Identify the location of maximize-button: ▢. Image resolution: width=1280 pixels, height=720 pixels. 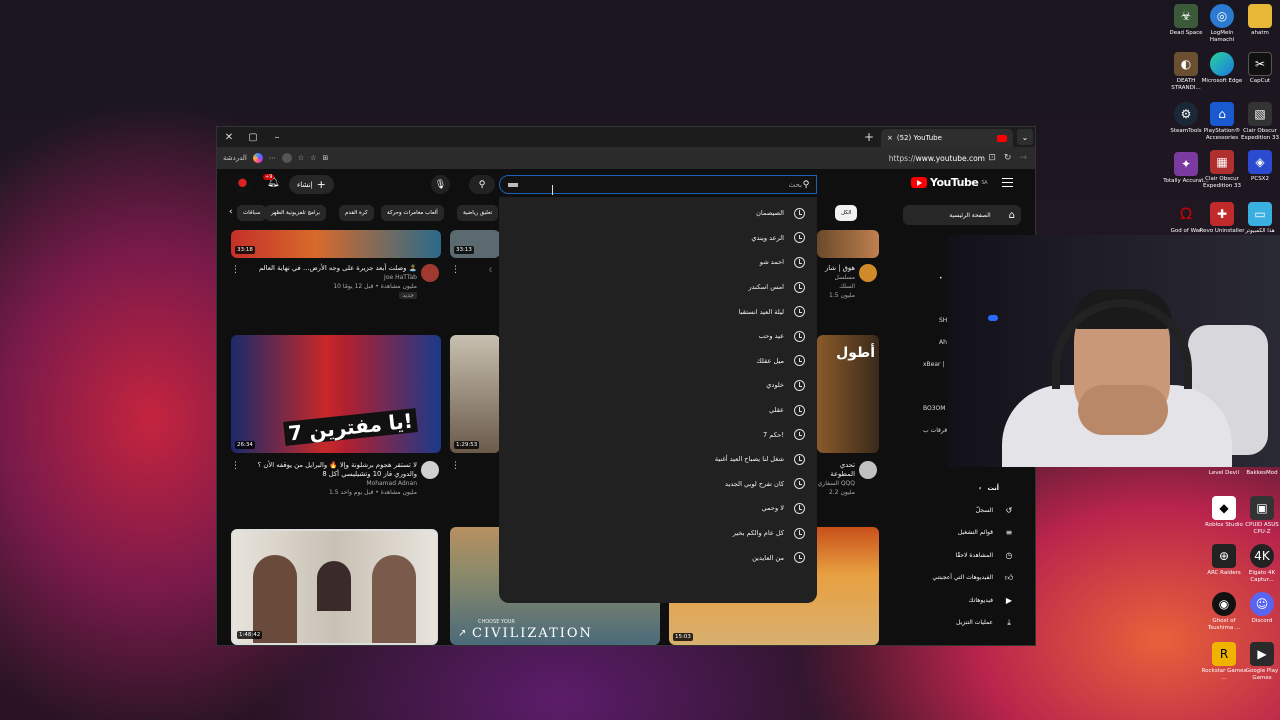
(253, 137).